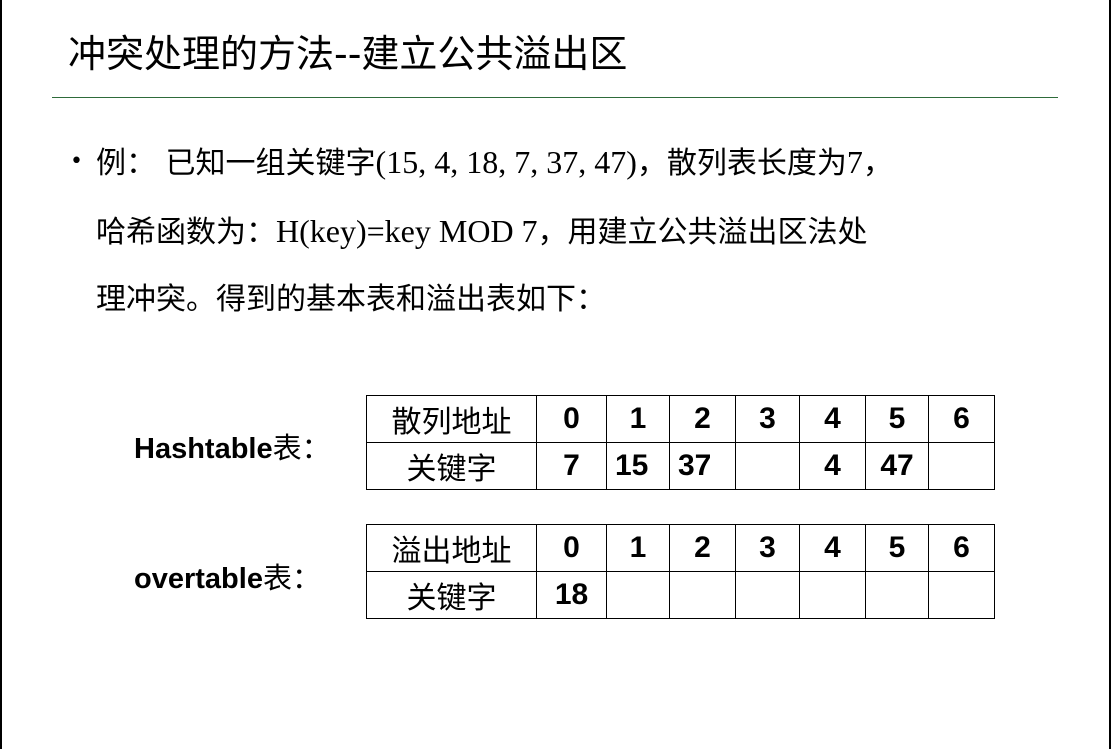  I want to click on hashtable-header-label: 散列地址, so click(451, 419).